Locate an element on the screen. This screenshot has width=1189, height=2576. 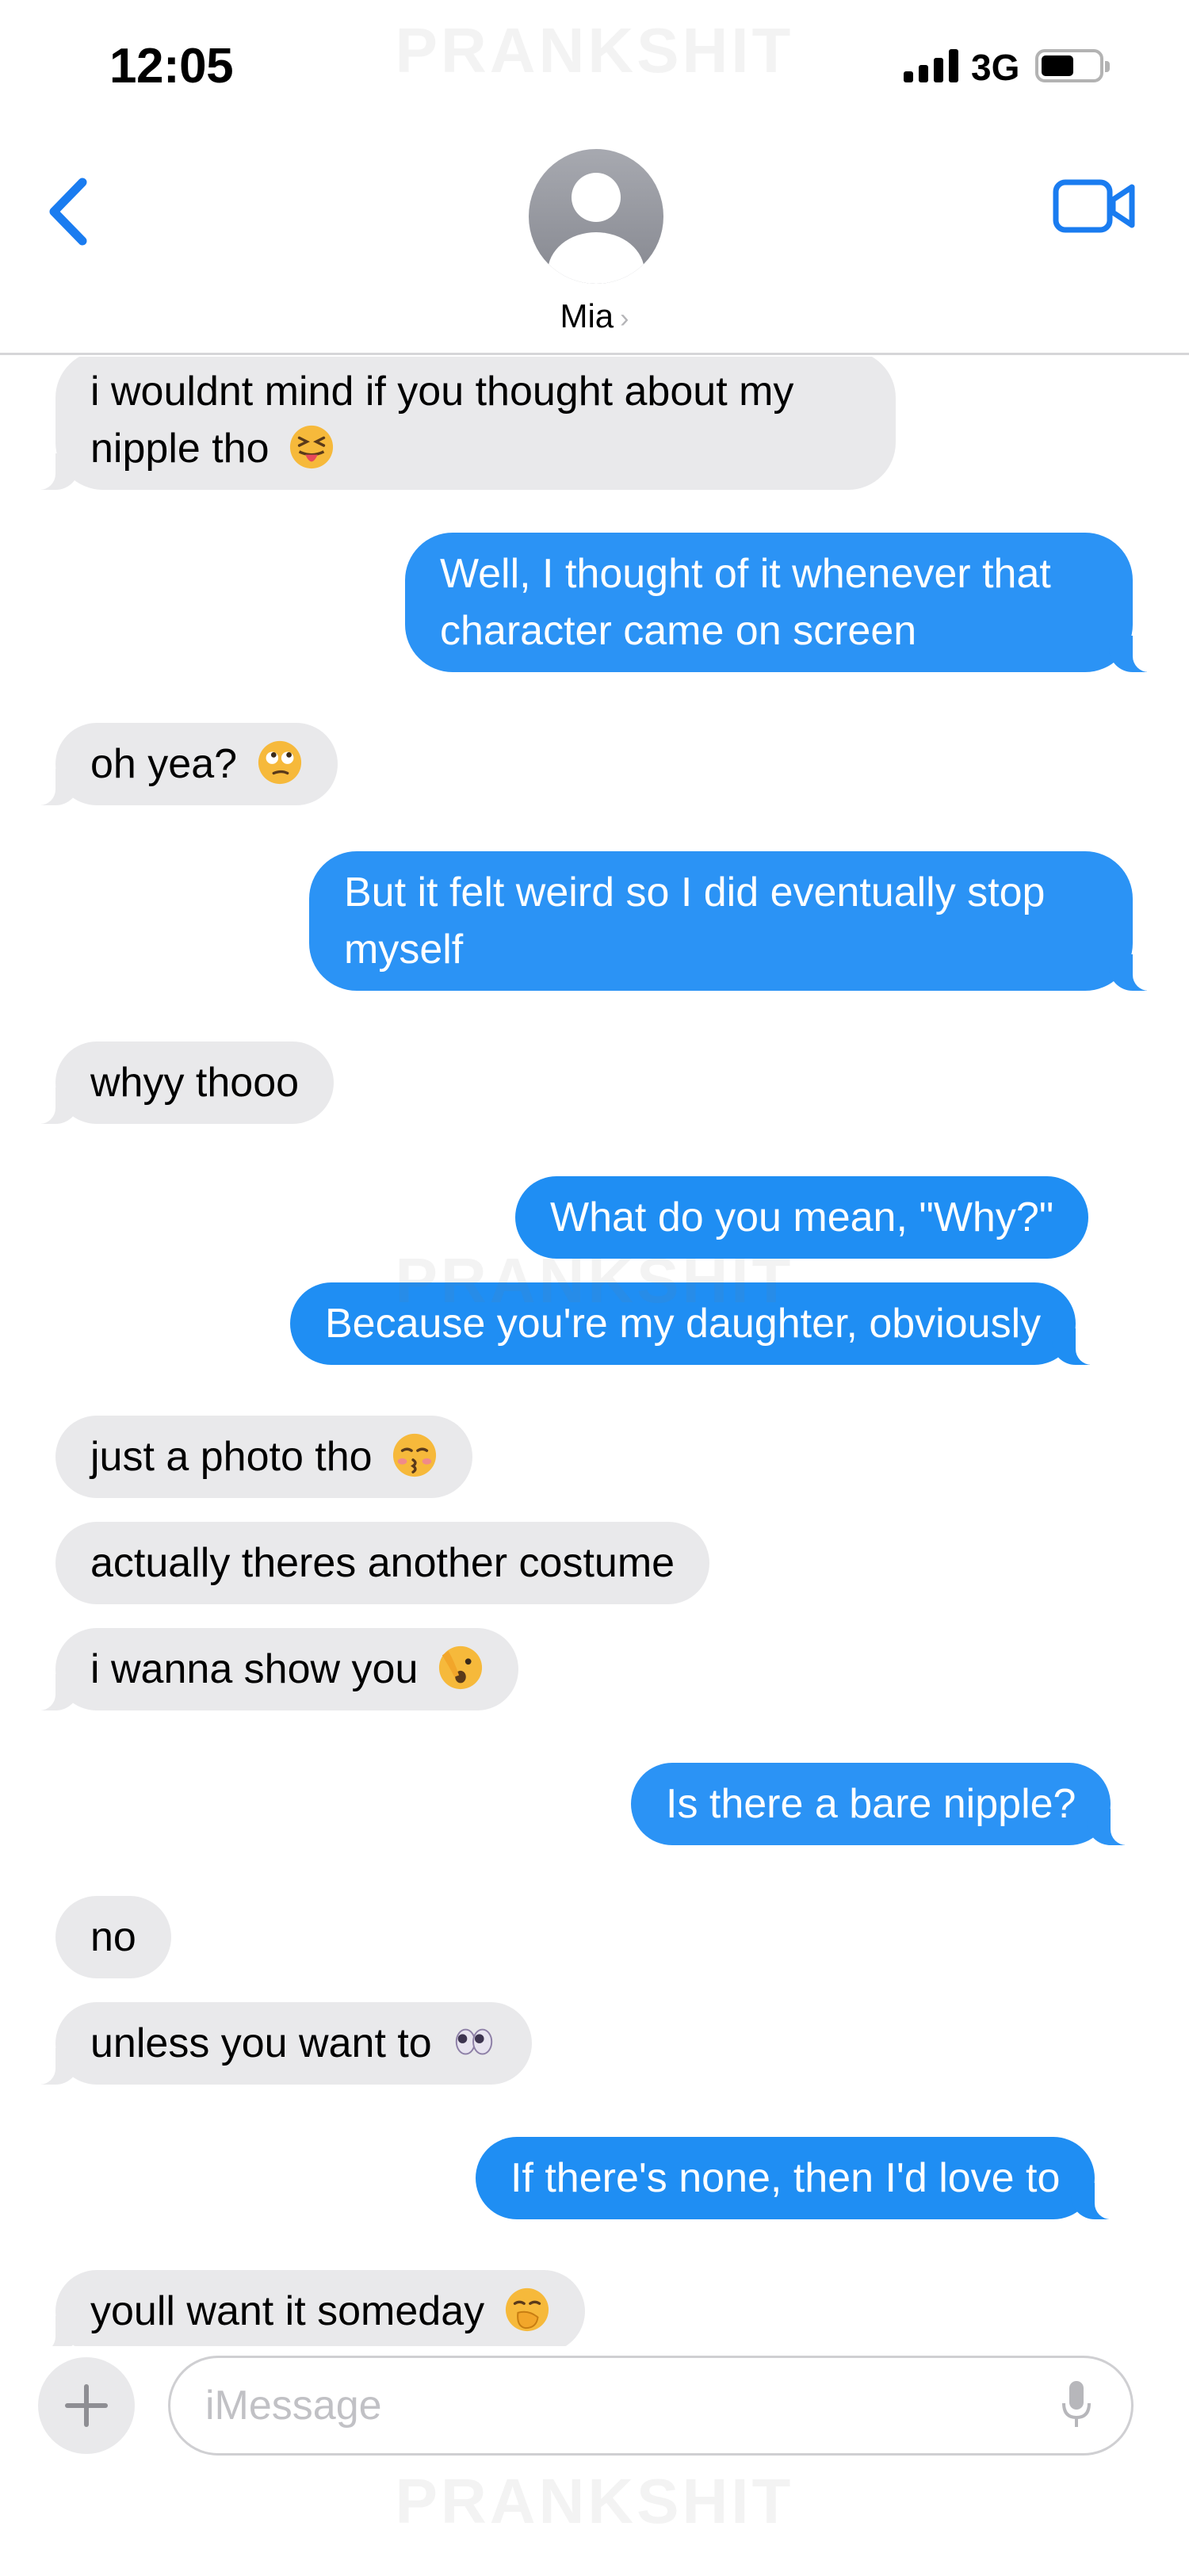
conversation-header: Mia › is located at coordinates (594, 245).